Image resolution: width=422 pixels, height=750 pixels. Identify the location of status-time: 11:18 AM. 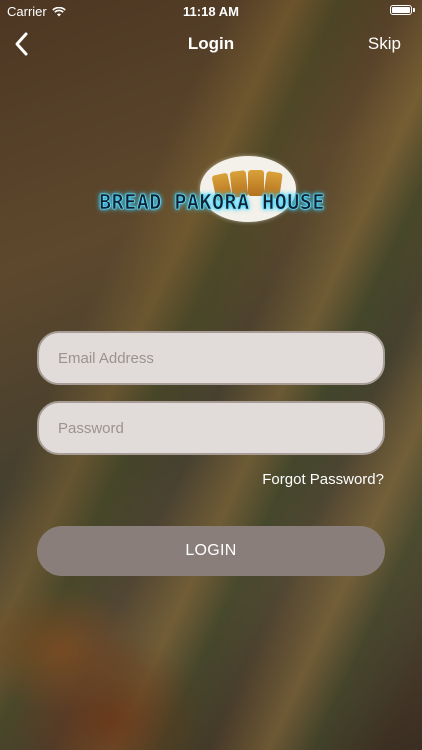
(211, 11).